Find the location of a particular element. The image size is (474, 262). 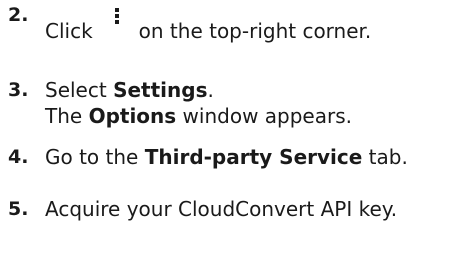

step-line: The Options window appears. is located at coordinates (198, 116).